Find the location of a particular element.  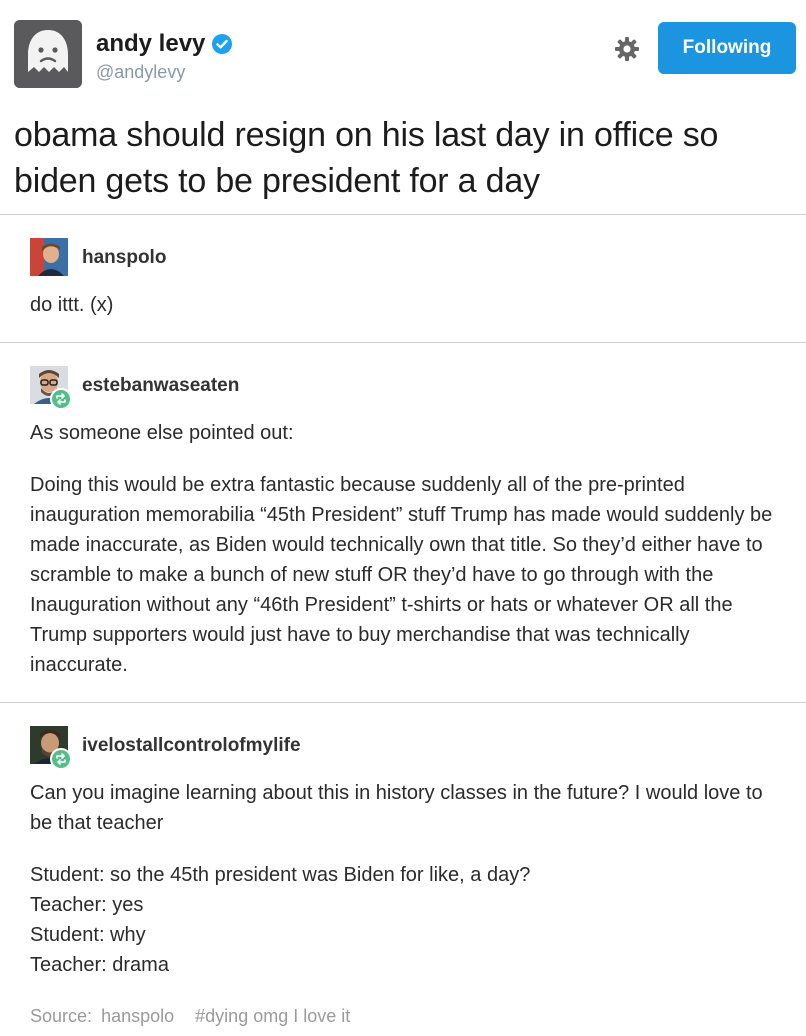

tweet-author-name: andy levy is located at coordinates (164, 44).